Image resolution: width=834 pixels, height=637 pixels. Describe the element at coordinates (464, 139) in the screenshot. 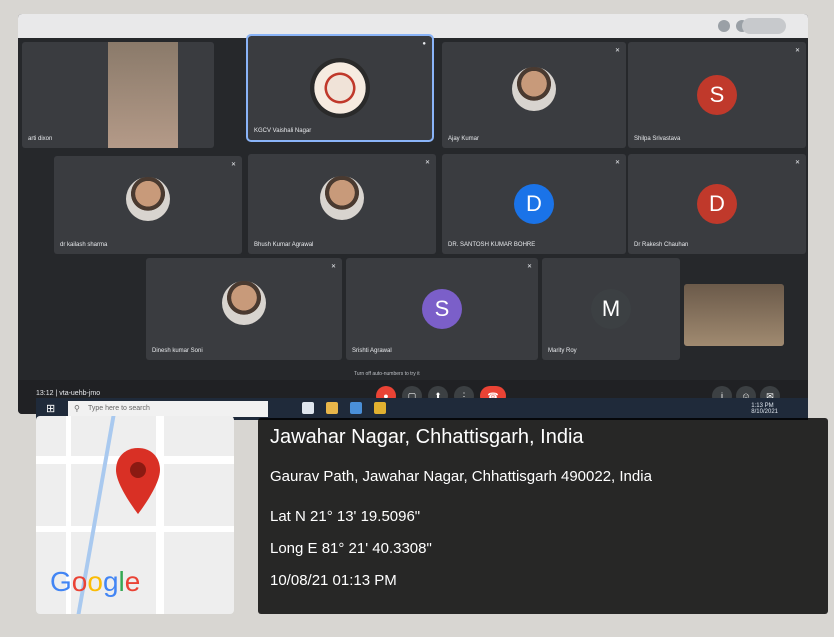

I see `participant-name: Ajay Kumar` at that location.